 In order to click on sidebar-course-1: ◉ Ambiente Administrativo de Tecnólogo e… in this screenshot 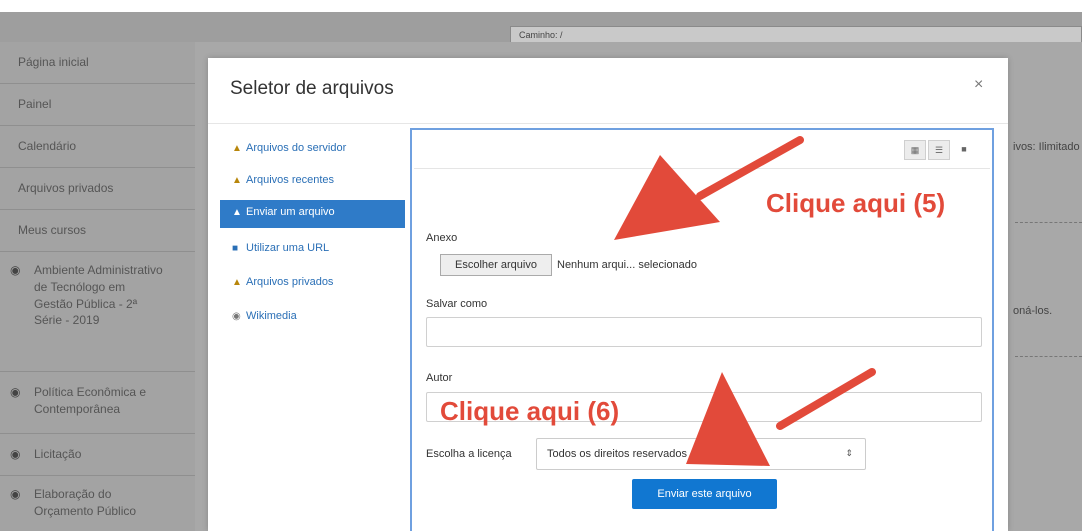, I will do `click(97, 312)`.